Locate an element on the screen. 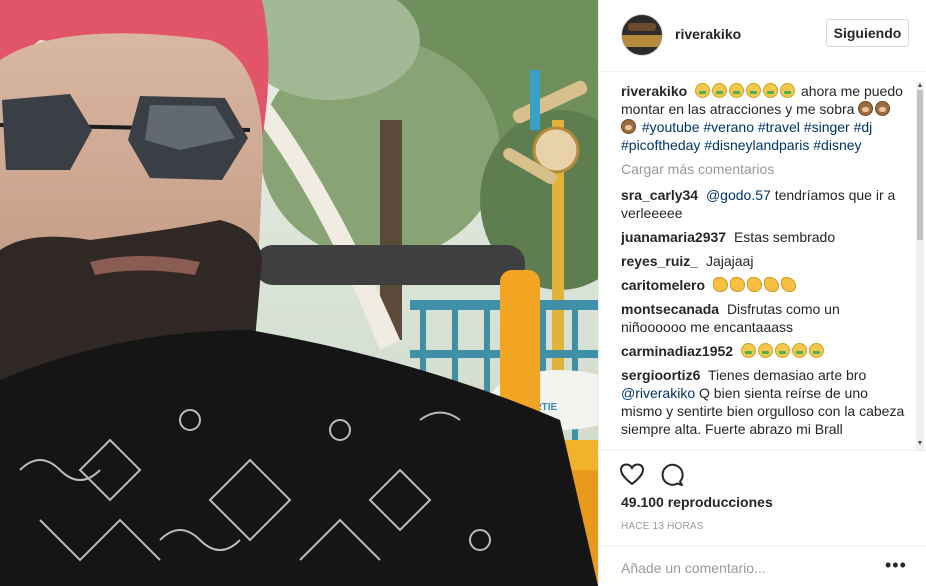  post-timestamp: HACE 13 HORAS is located at coordinates (662, 526).